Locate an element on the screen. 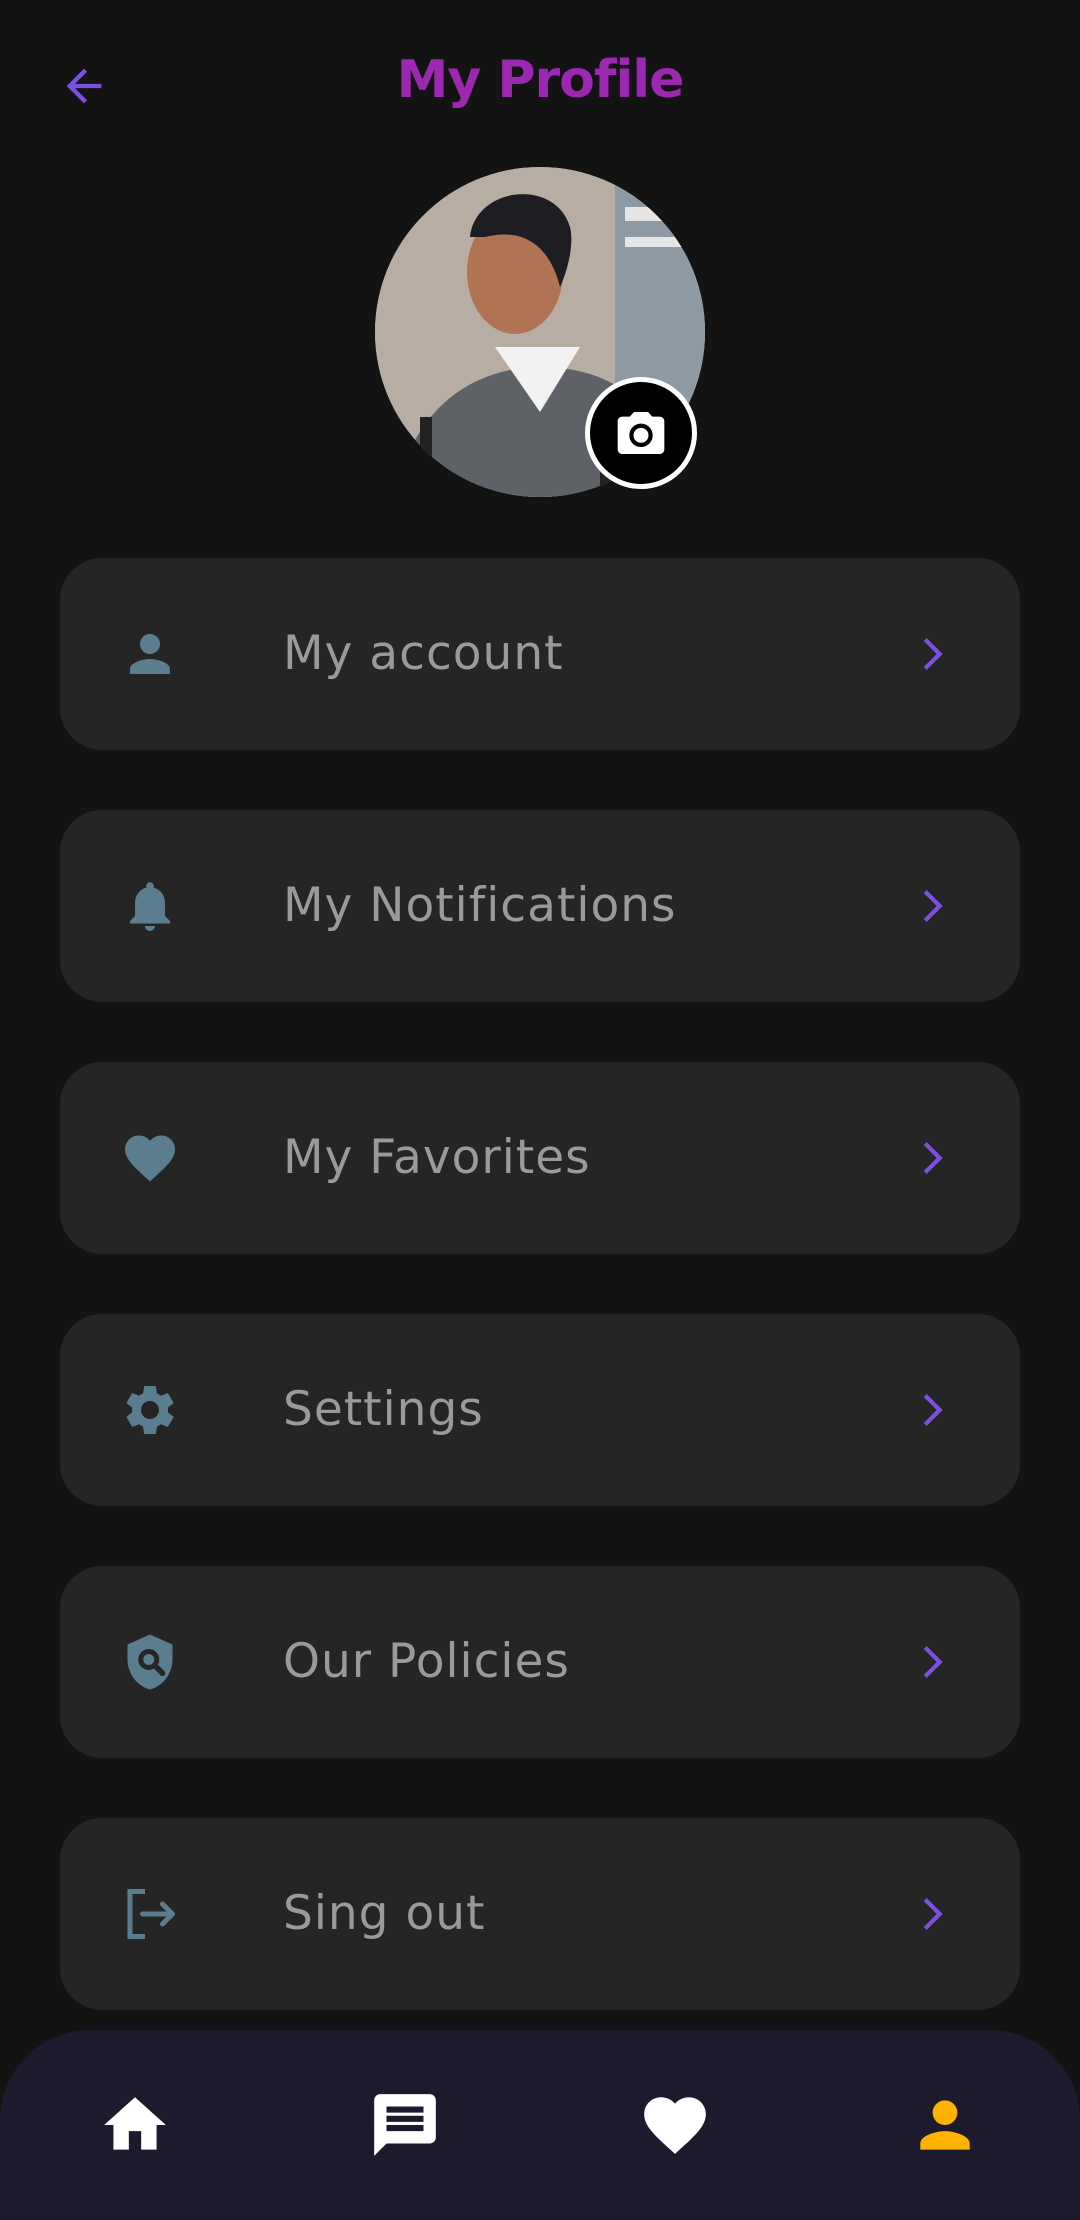 The width and height of the screenshot is (1080, 2220). page-title: My Profile is located at coordinates (540, 80).